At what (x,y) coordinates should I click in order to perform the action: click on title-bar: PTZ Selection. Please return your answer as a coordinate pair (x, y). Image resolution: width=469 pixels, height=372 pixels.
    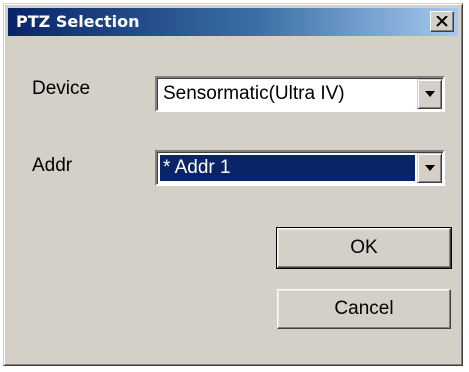
    Looking at the image, I should click on (233, 22).